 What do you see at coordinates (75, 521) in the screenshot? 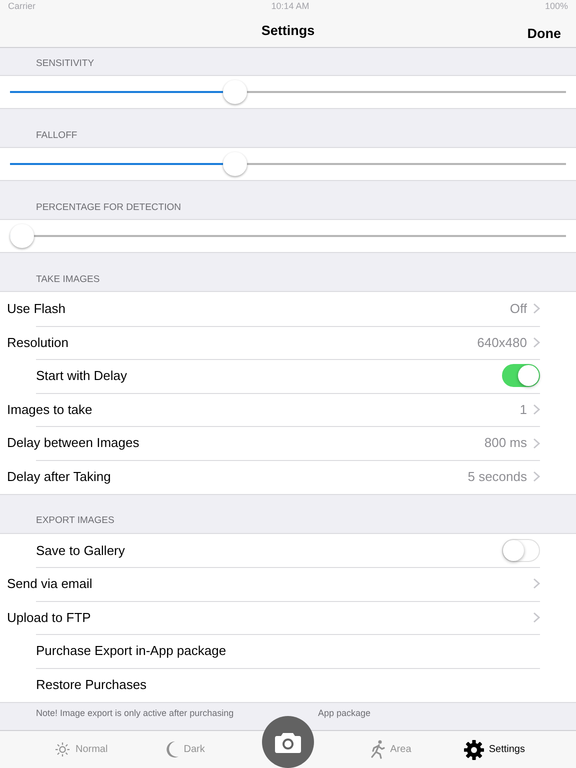
I see `section-header: EXPORT IMAGES` at bounding box center [75, 521].